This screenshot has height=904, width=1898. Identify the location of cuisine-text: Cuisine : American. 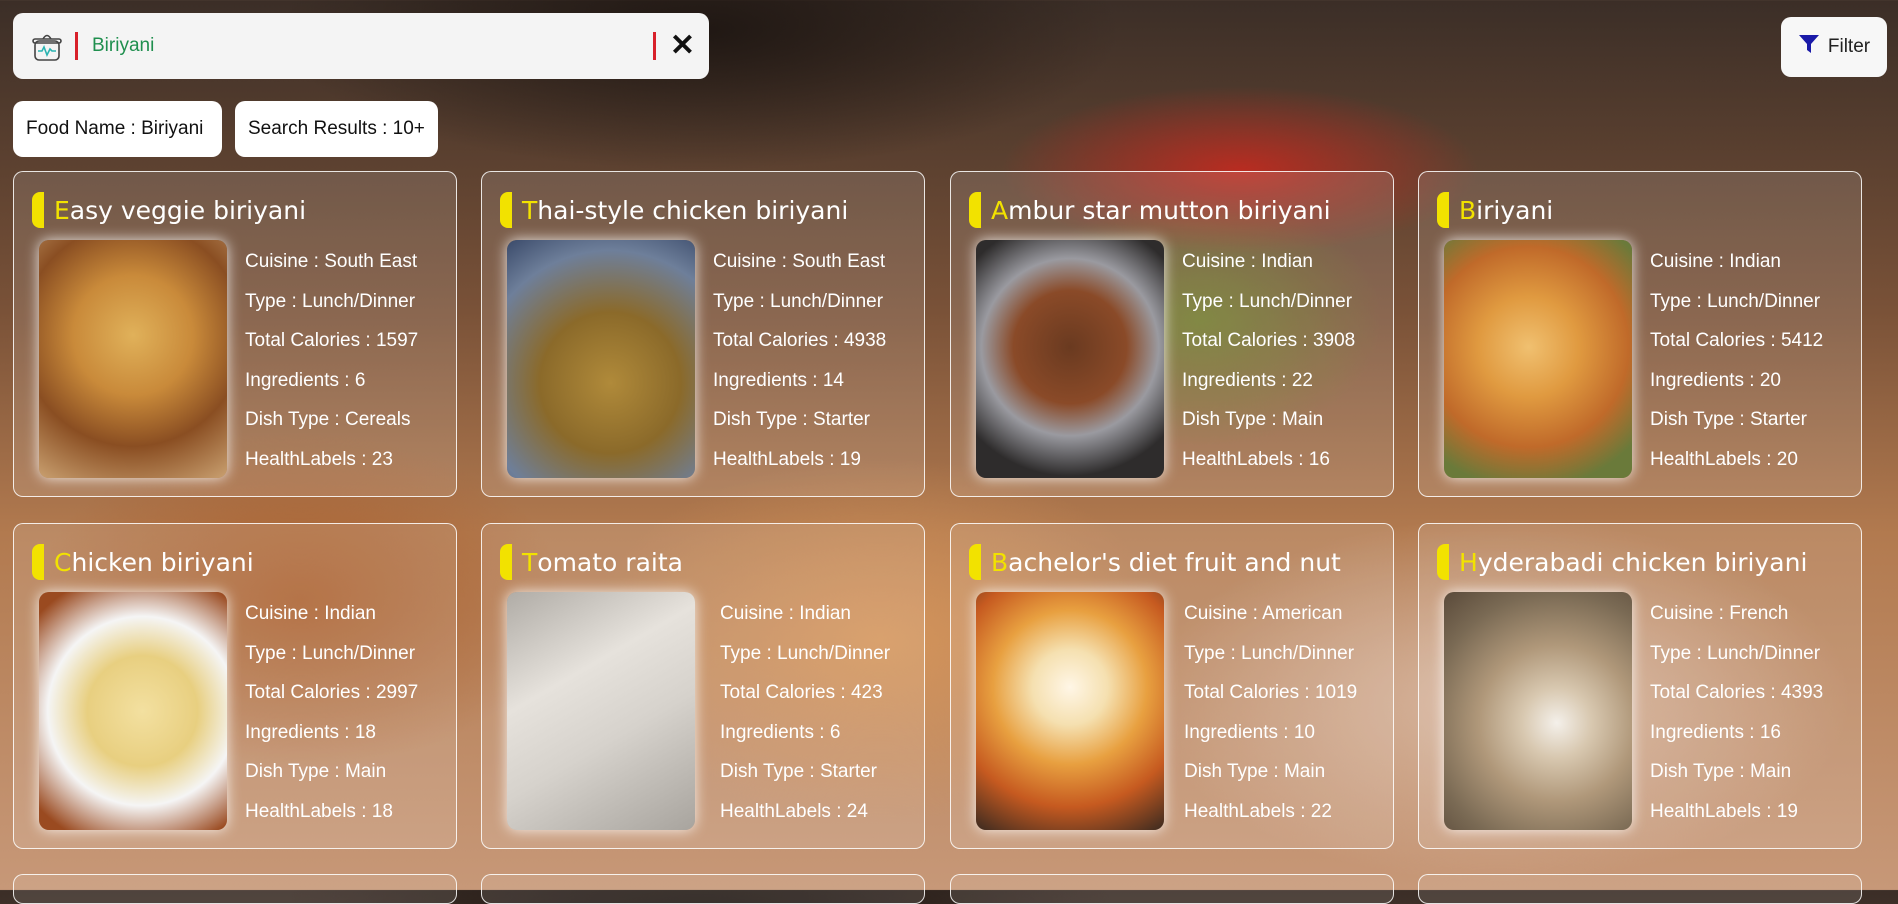
(1263, 613).